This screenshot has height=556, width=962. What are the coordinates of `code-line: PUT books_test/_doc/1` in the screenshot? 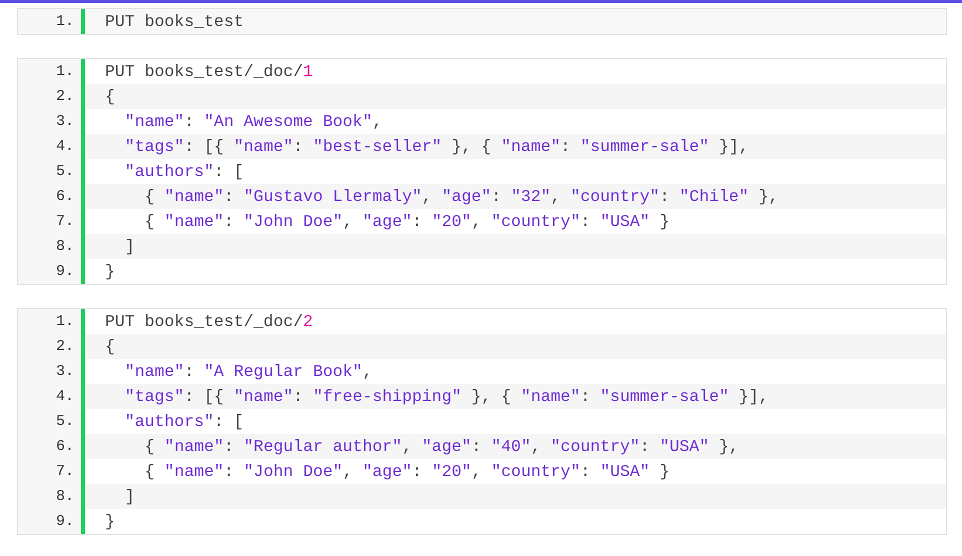 It's located at (209, 72).